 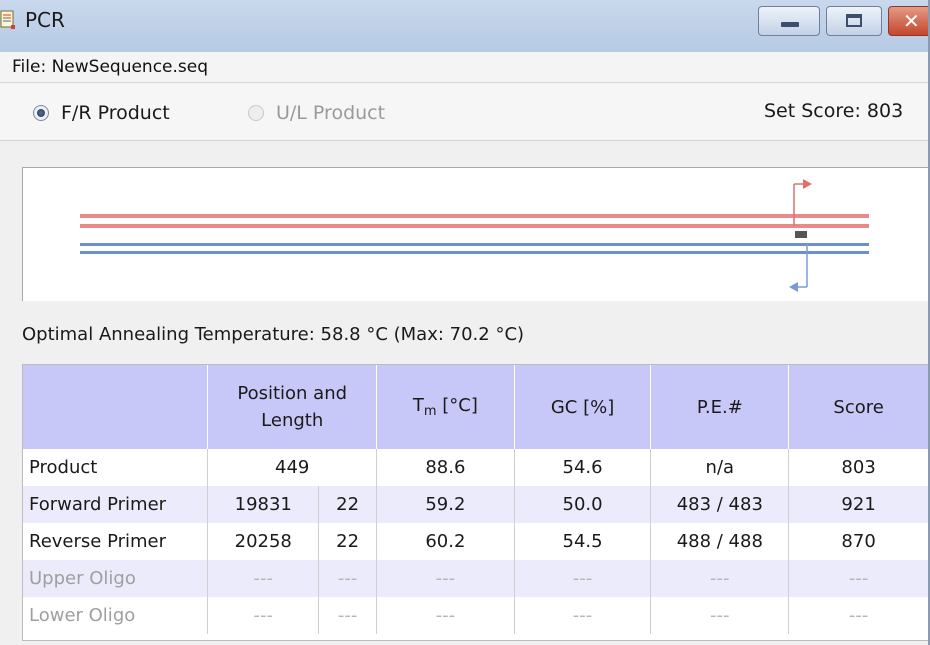 What do you see at coordinates (292, 467) in the screenshot?
I see `cell-position: 449` at bounding box center [292, 467].